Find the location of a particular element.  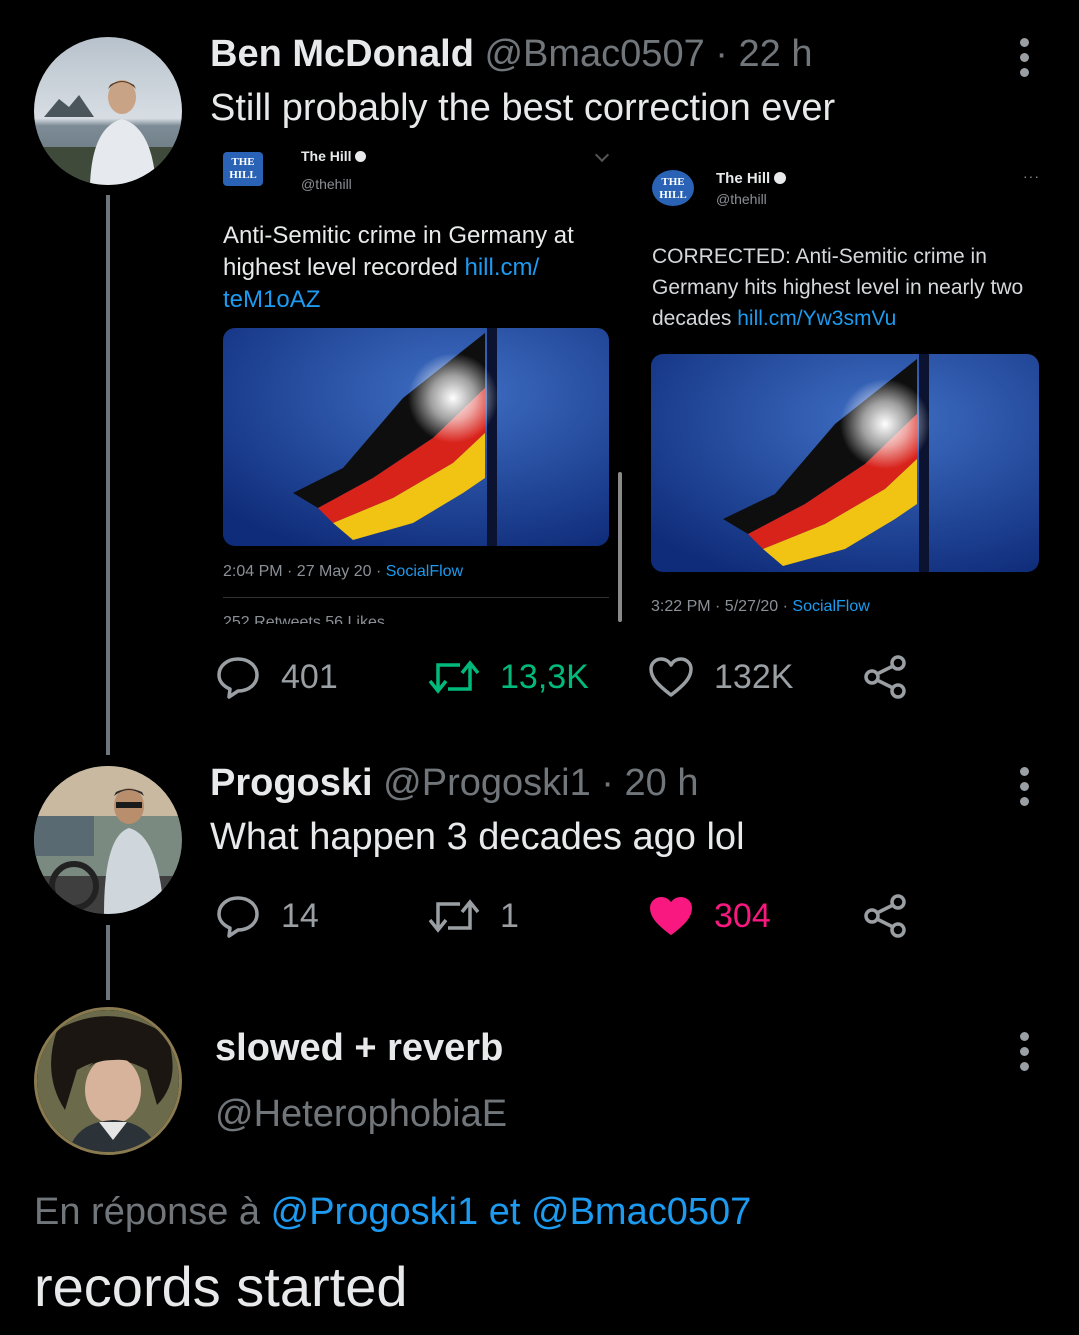

like-button: 132K is located at coordinates (720, 677).